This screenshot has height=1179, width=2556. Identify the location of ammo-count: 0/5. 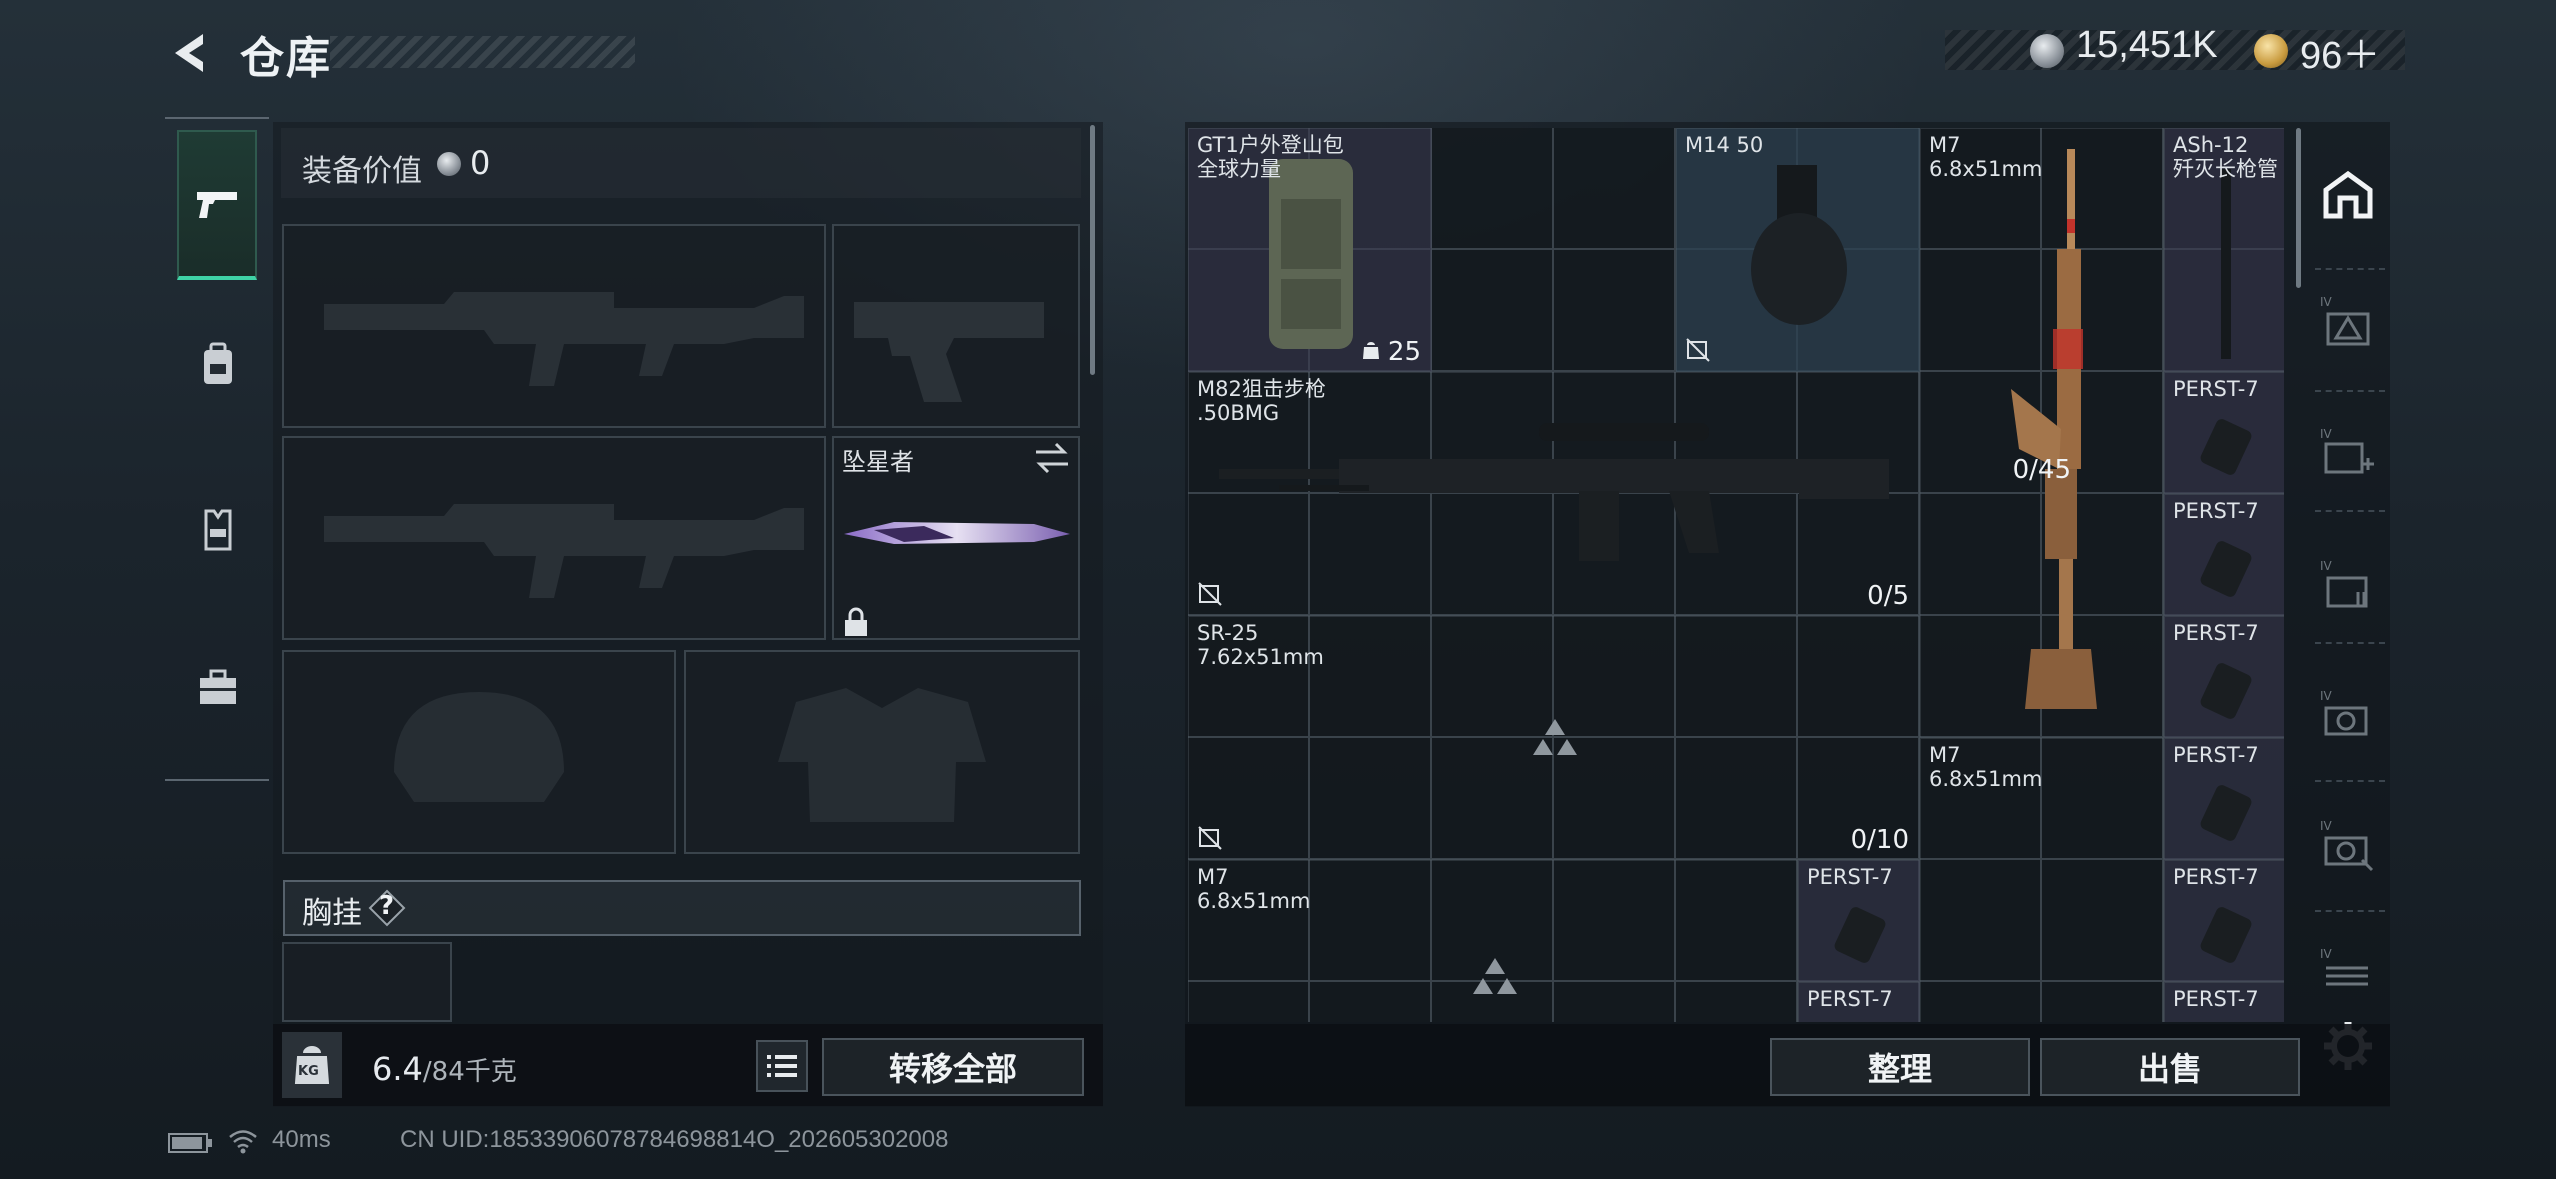
(1888, 596).